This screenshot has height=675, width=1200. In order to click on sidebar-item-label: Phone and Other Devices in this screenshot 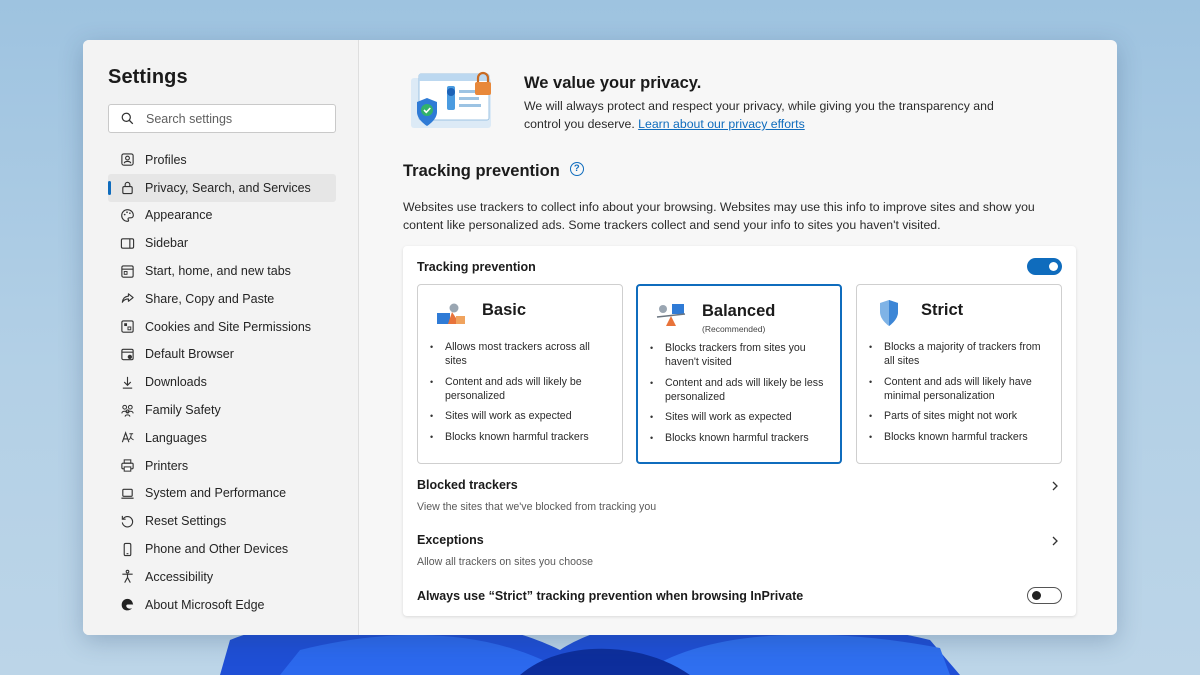, I will do `click(217, 549)`.